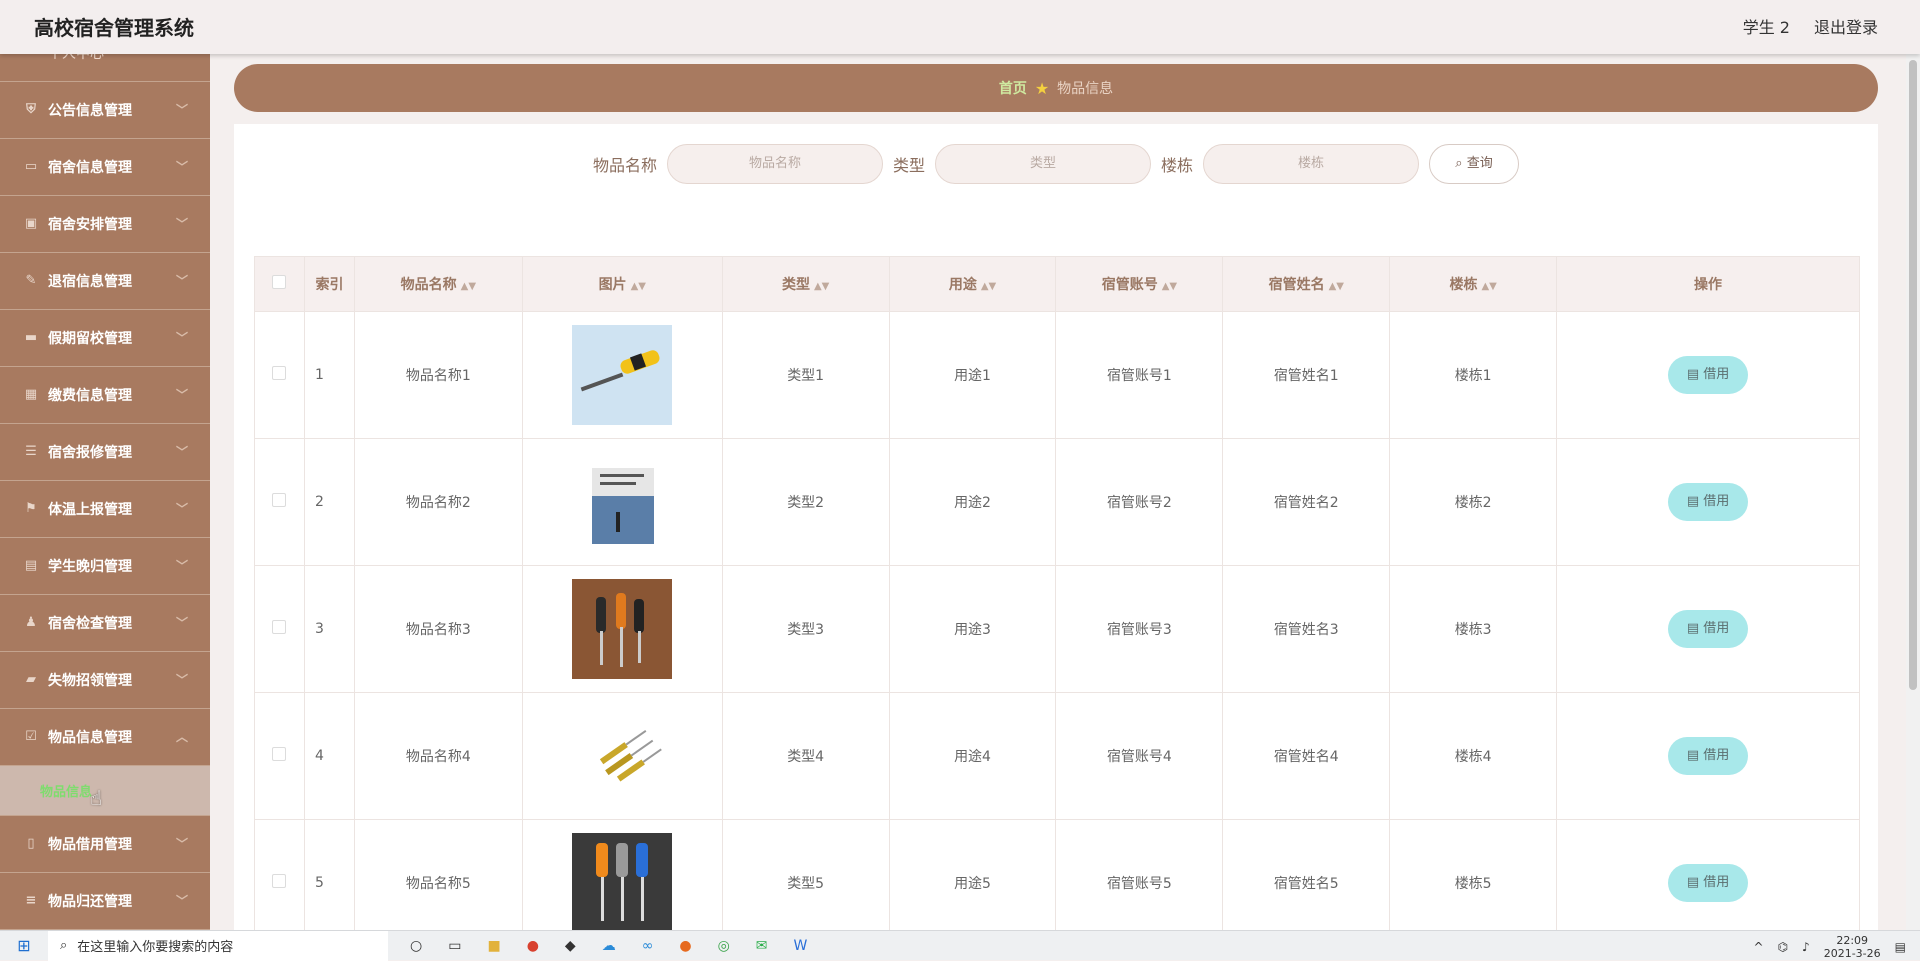 This screenshot has height=961, width=1920. I want to click on sidebar-item: ⛨ 公告信息管理 ﹀, so click(105, 110).